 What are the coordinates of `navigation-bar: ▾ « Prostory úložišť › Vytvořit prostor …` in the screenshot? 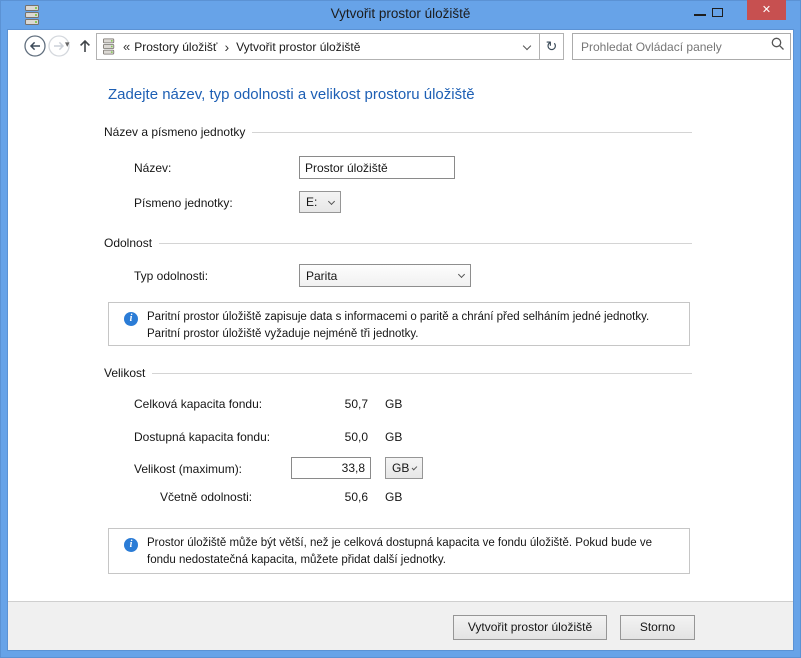 It's located at (400, 46).